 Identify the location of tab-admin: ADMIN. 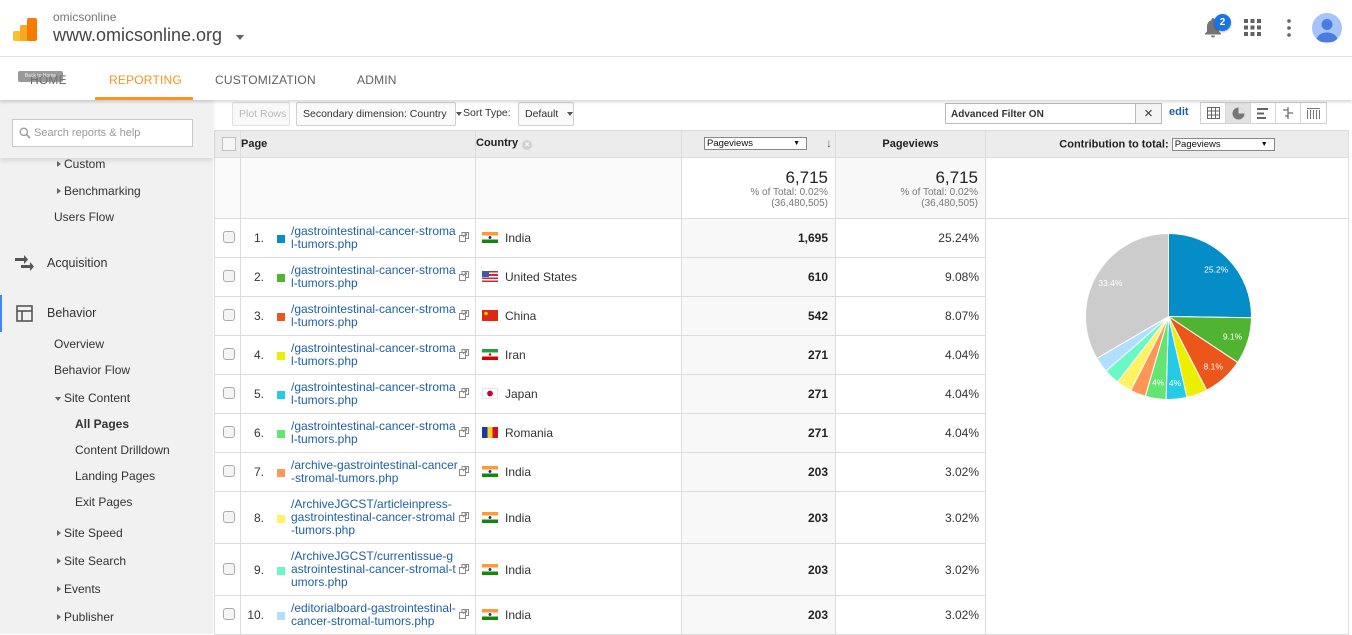
(377, 80).